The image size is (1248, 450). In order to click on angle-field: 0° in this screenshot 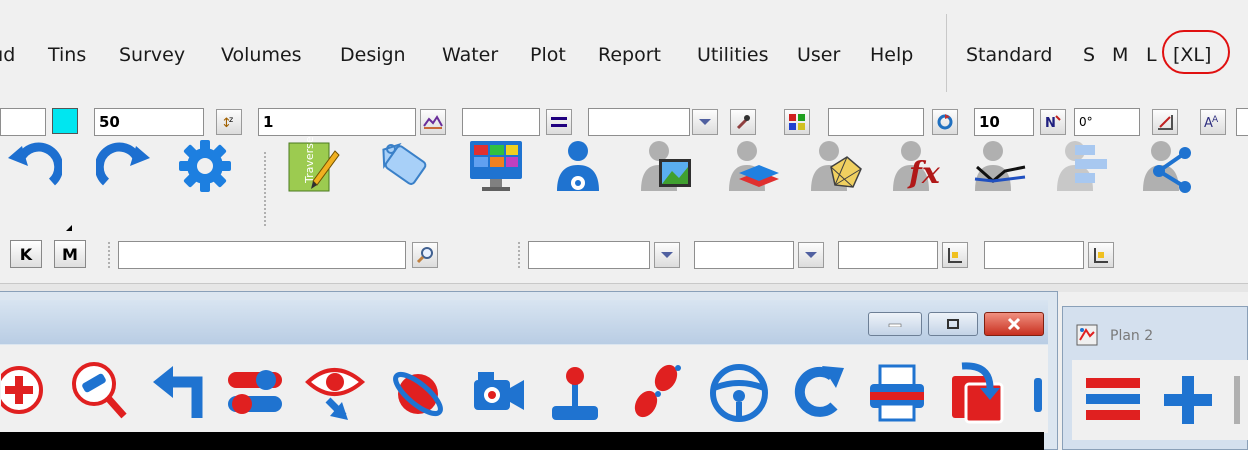, I will do `click(1107, 122)`.